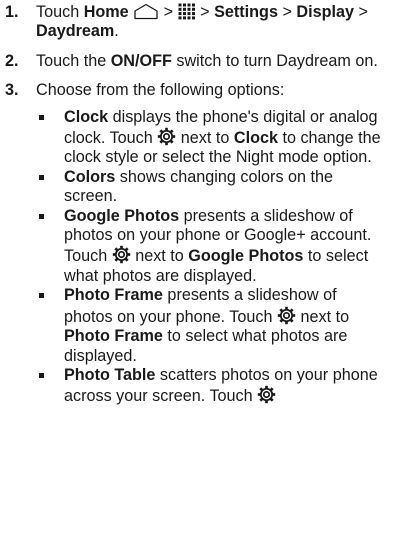 The width and height of the screenshot is (393, 542). Describe the element at coordinates (246, 256) in the screenshot. I see `option-name-ref: Google Photos` at that location.